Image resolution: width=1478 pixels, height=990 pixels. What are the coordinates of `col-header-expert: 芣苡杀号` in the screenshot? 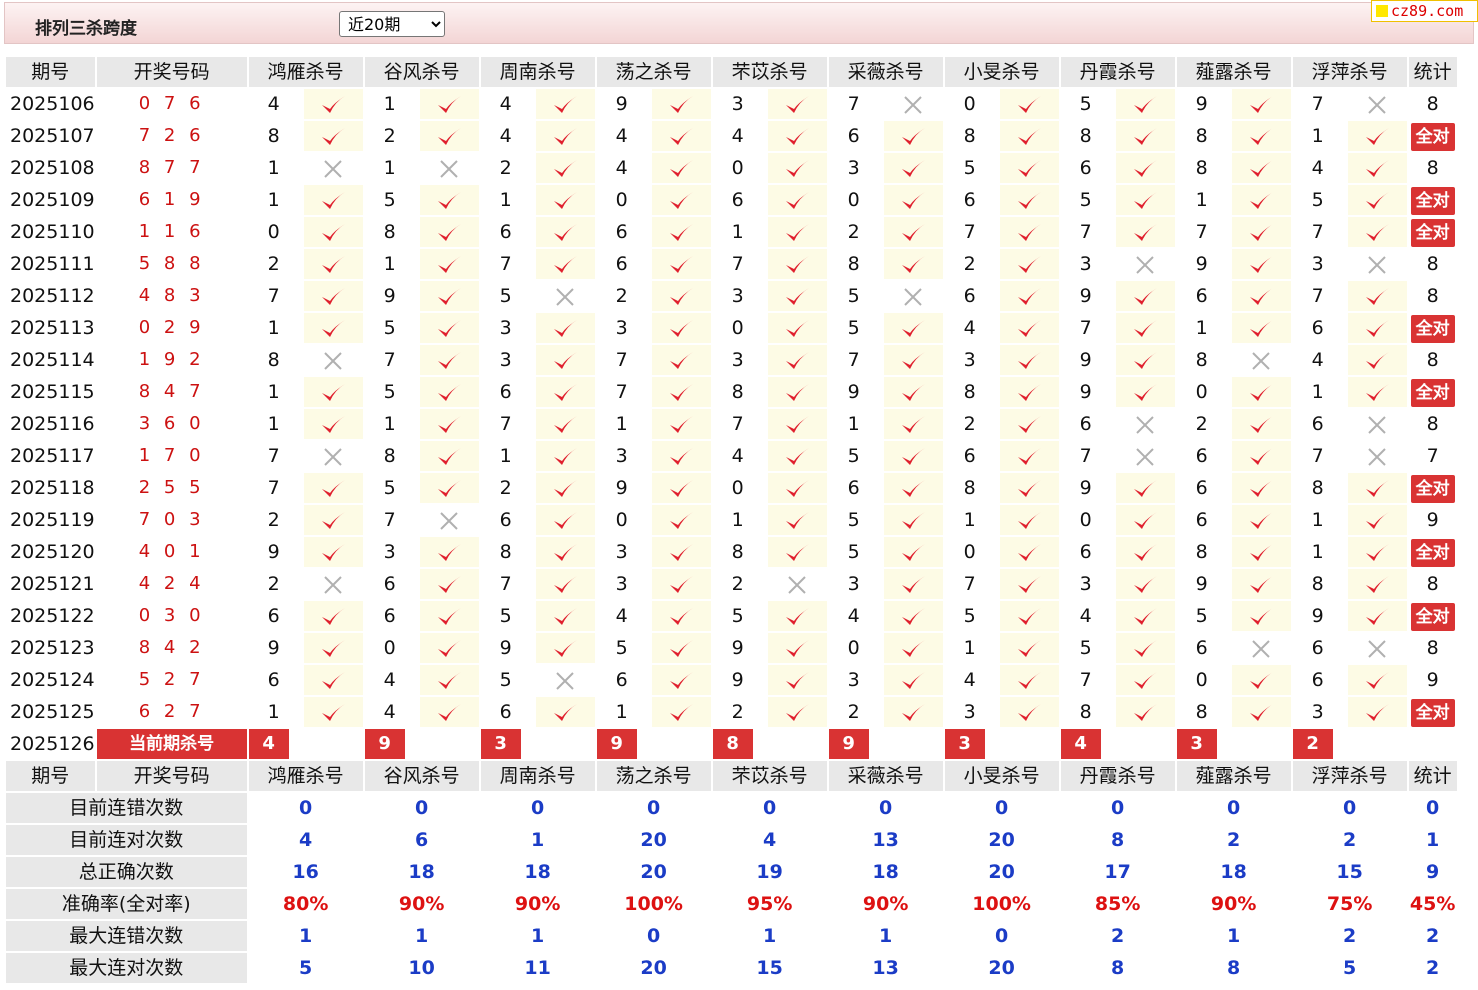 It's located at (769, 72).